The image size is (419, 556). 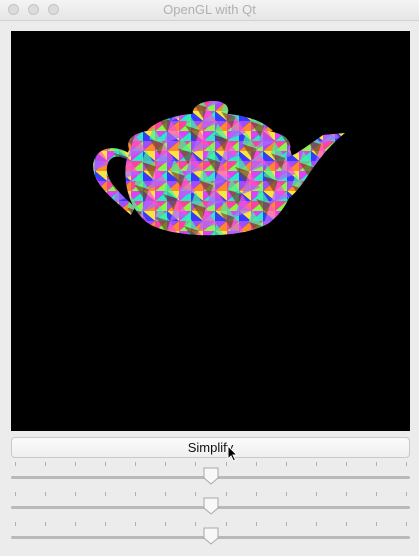 What do you see at coordinates (210, 447) in the screenshot?
I see `simplify-button: Simplify` at bounding box center [210, 447].